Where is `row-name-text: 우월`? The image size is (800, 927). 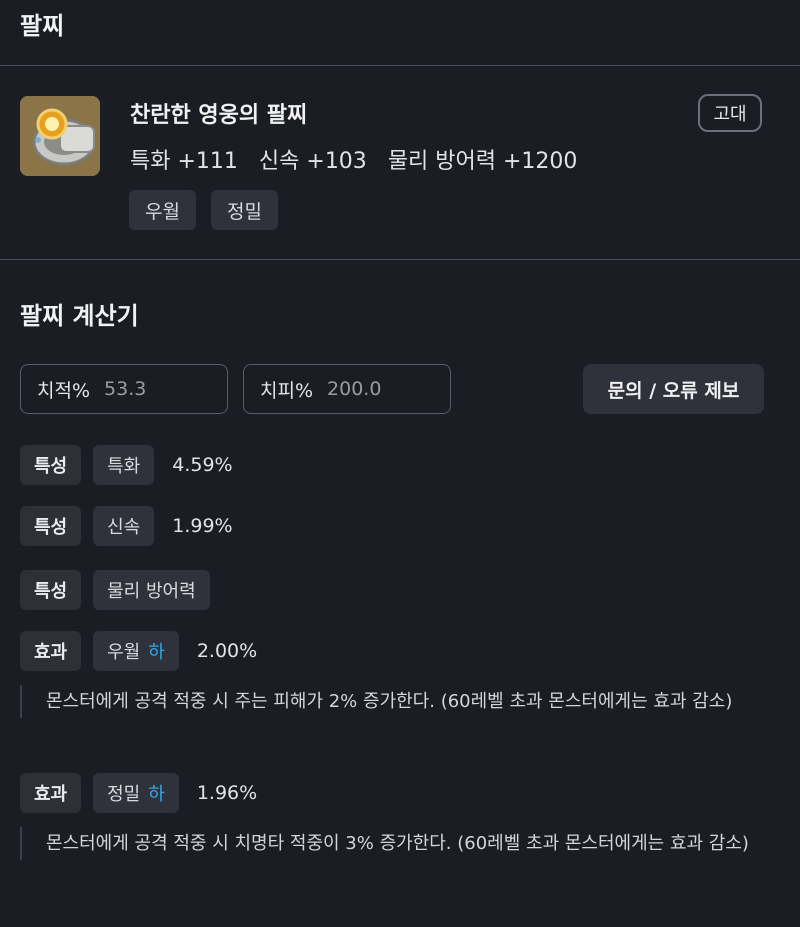 row-name-text: 우월 is located at coordinates (124, 652).